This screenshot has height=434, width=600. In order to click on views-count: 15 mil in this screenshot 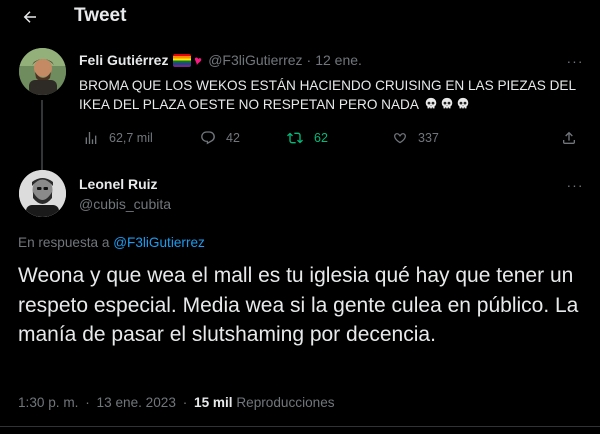, I will do `click(213, 402)`.